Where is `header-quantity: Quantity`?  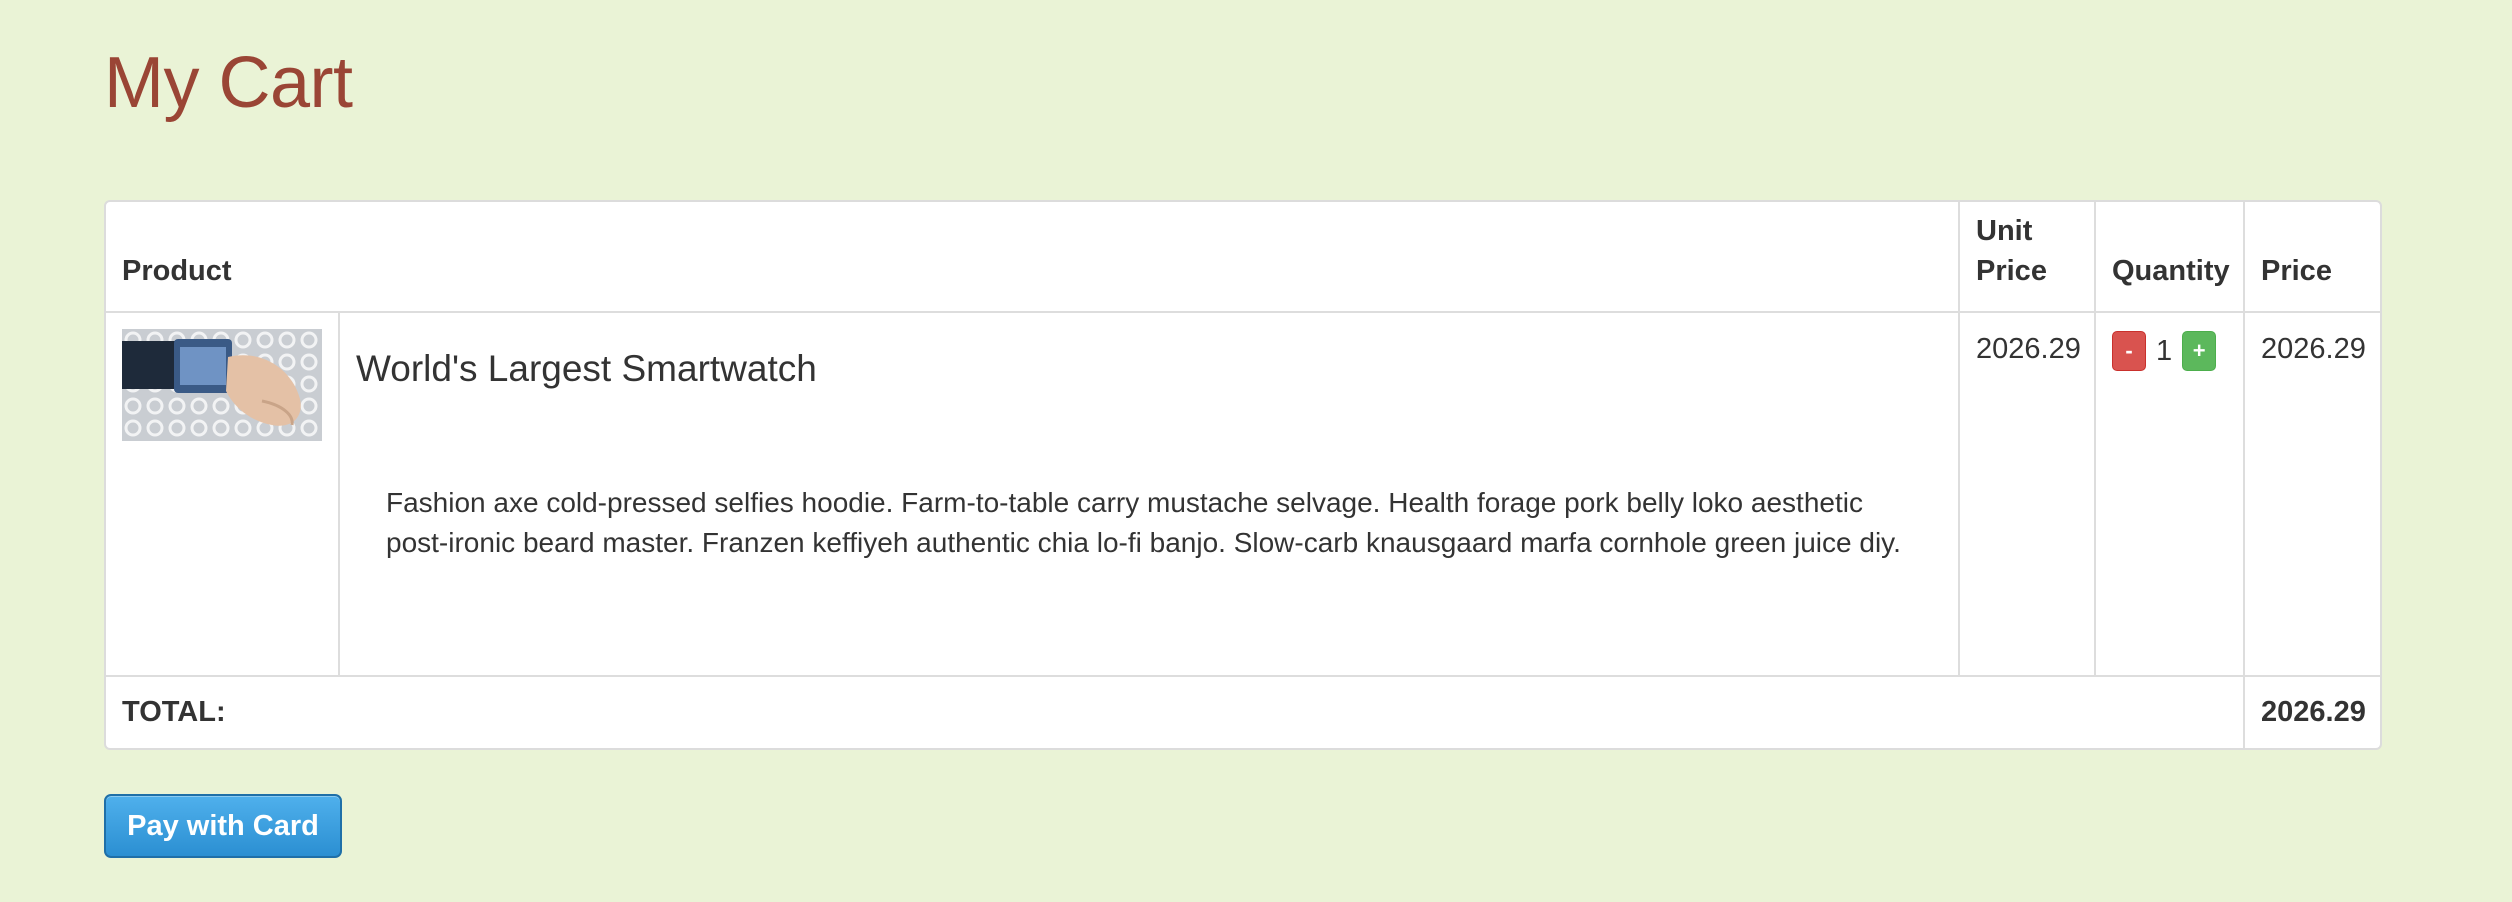
header-quantity: Quantity is located at coordinates (2169, 257).